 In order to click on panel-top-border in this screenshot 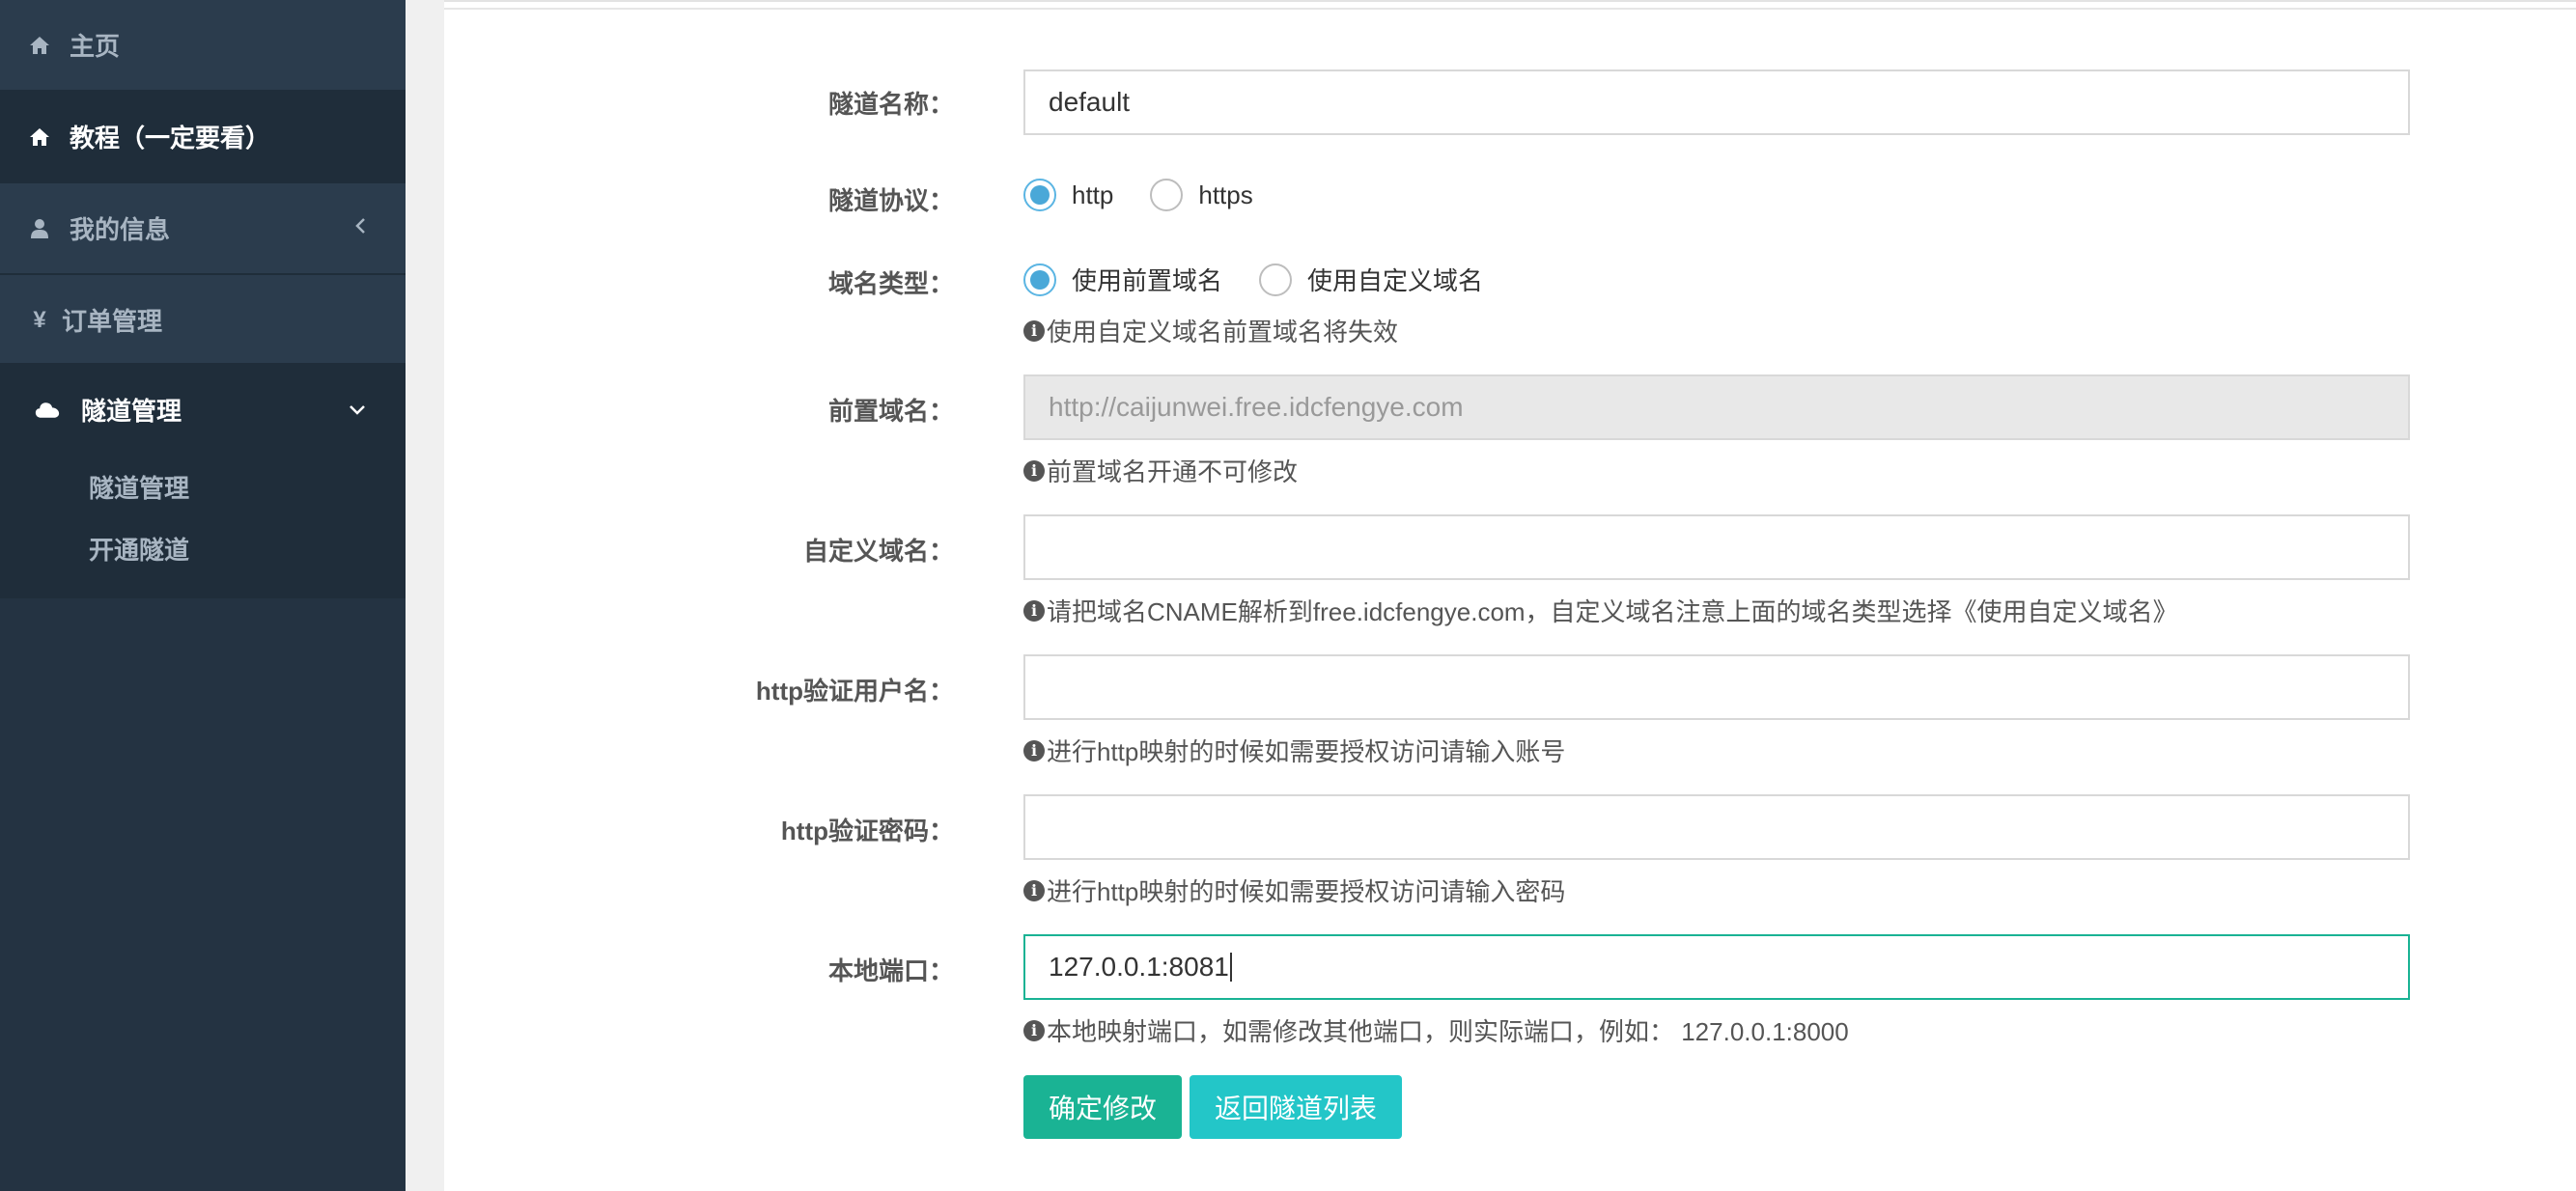, I will do `click(1510, 6)`.